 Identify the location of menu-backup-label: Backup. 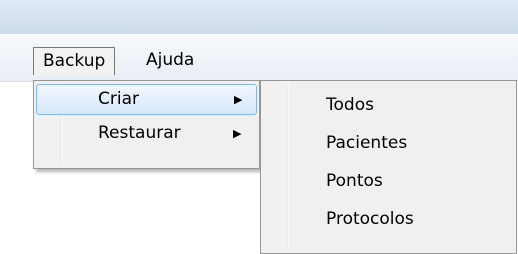
(74, 61).